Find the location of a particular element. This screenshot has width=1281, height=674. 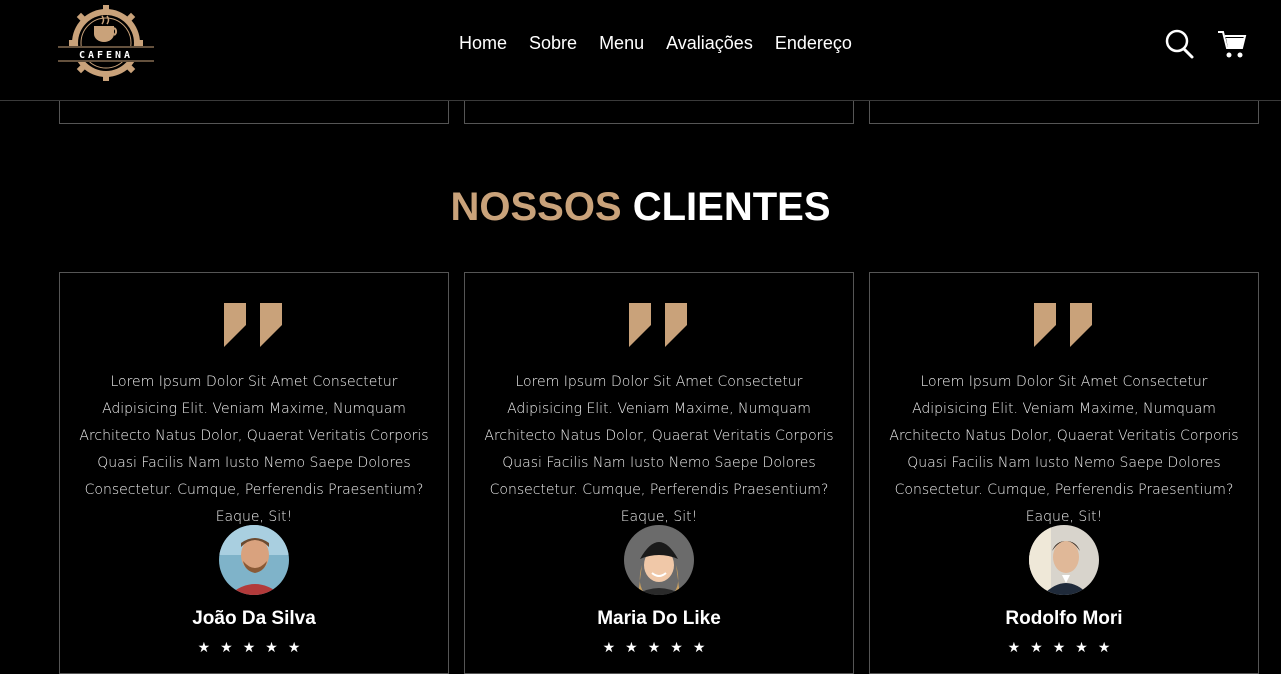

nav-avaliacoes: Avaliações is located at coordinates (709, 43).